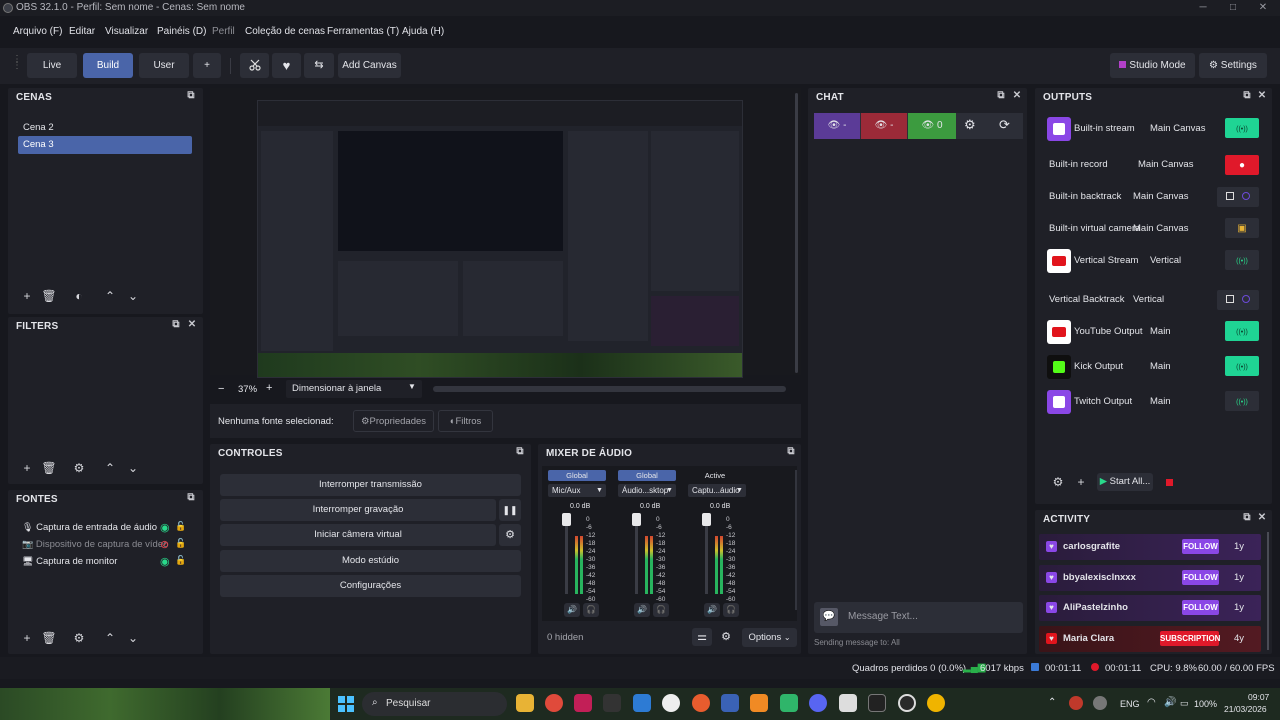  What do you see at coordinates (49, 468) in the screenshot?
I see `remove-filter-button: 🗑` at bounding box center [49, 468].